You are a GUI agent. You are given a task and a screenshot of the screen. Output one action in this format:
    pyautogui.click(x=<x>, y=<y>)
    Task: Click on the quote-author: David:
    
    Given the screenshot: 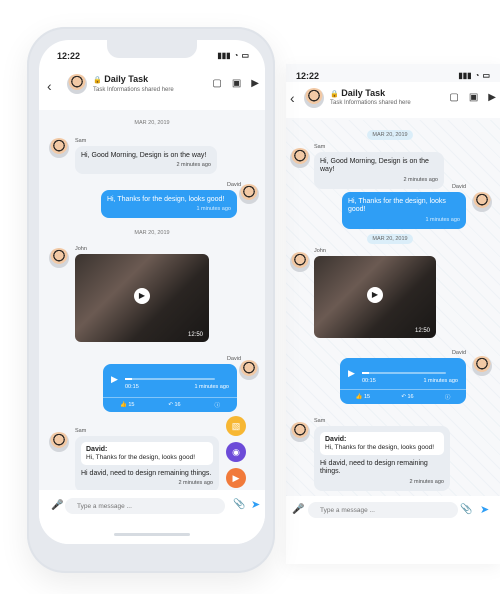 What is the action you would take?
    pyautogui.click(x=336, y=439)
    